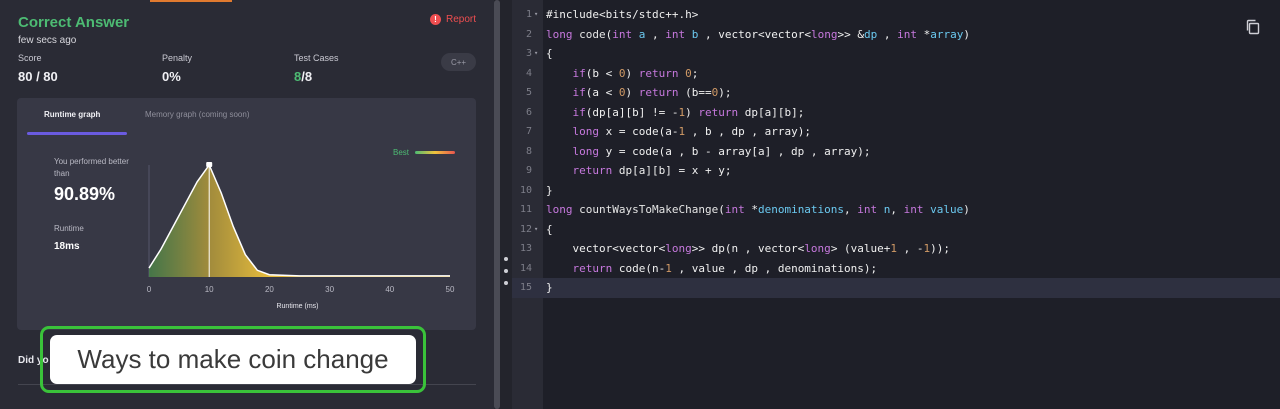 The width and height of the screenshot is (1280, 409). Describe the element at coordinates (316, 76) in the screenshot. I see `test-cases-value: 8/8` at that location.